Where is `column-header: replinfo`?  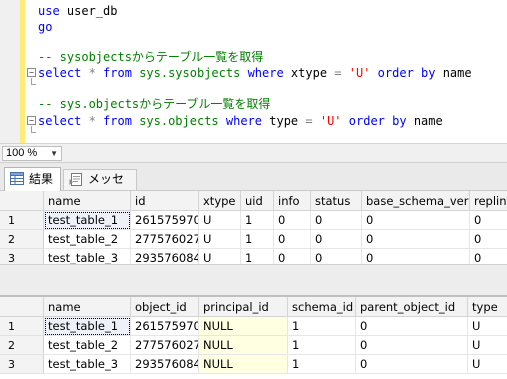 column-header: replinfo is located at coordinates (488, 201).